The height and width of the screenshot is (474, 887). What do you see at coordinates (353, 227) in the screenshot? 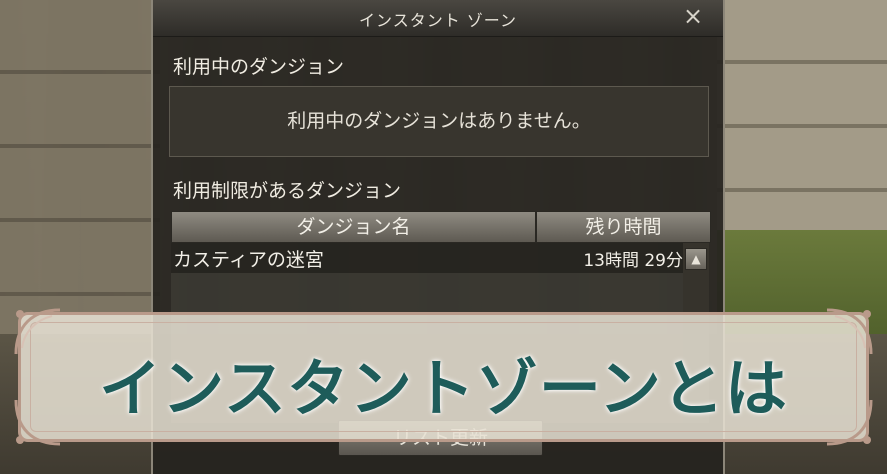
I see `column-header-dungeon-name: ダンジョン名` at bounding box center [353, 227].